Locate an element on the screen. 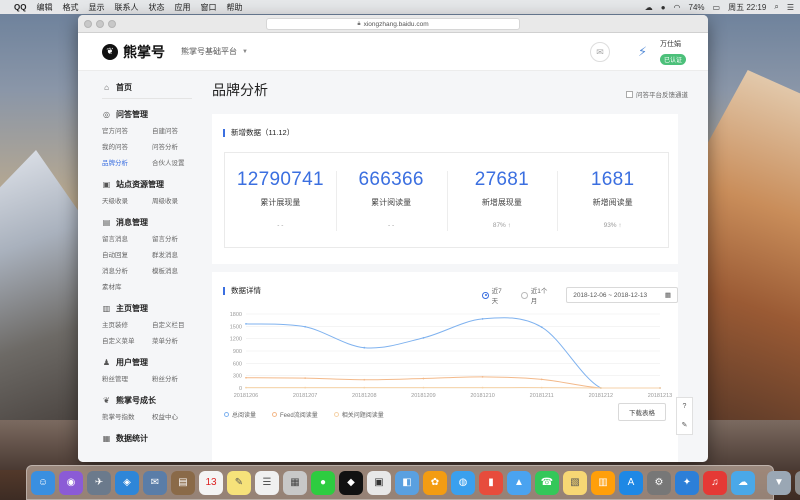  feedback-edit-icon: ✎ is located at coordinates (685, 425).